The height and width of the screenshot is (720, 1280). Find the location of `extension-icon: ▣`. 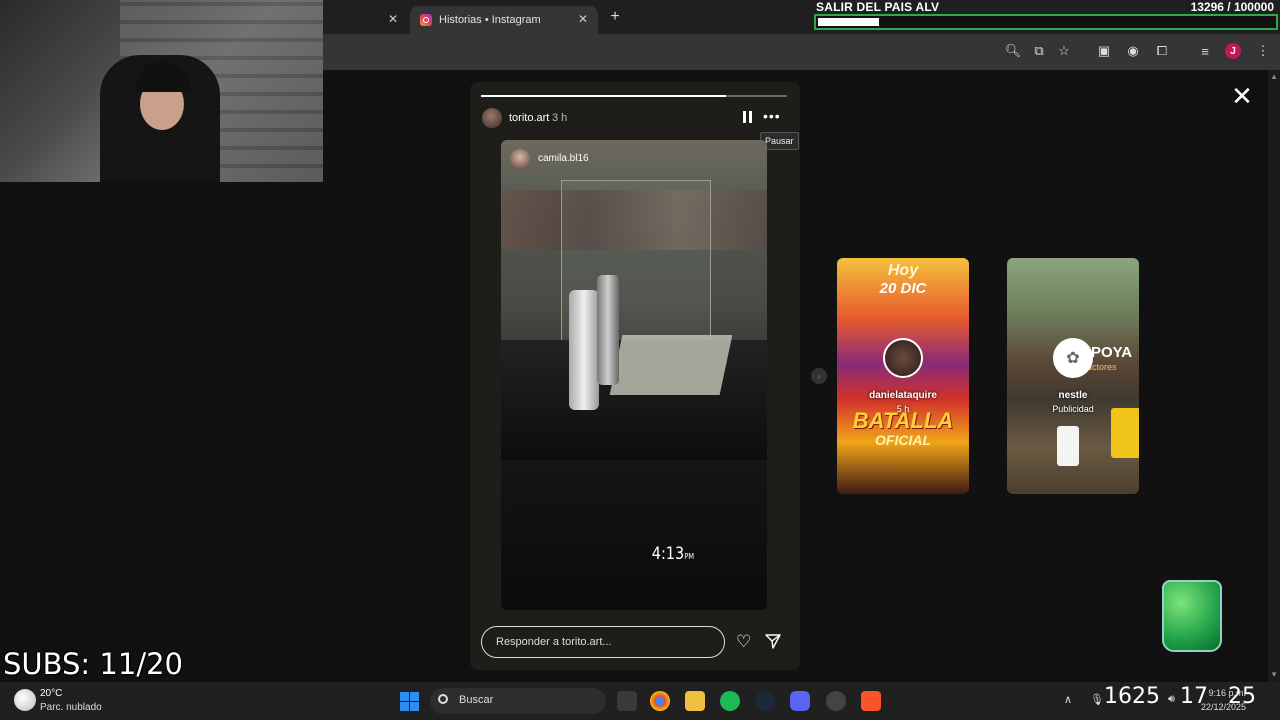

extension-icon: ▣ is located at coordinates (1104, 51).